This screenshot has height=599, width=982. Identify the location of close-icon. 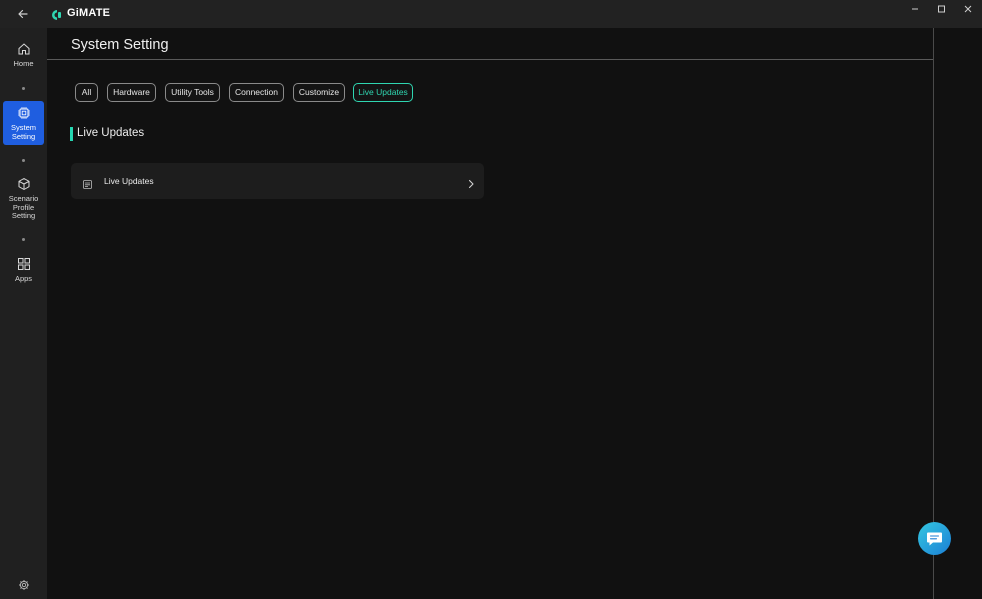
(968, 13).